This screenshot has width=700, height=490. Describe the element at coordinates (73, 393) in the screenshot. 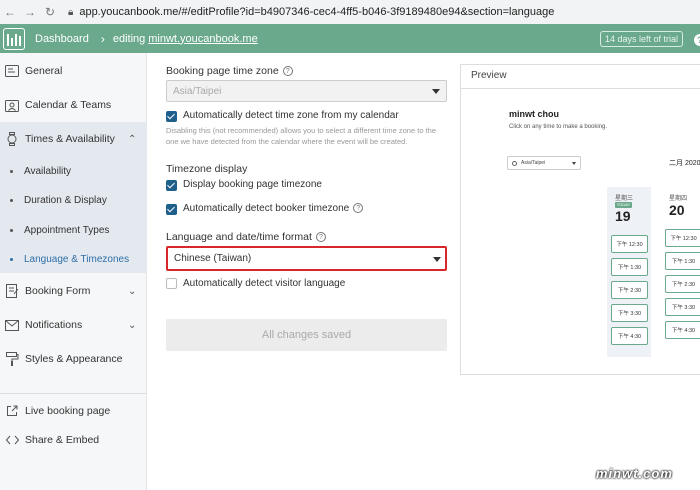

I see `sidebar-divider` at that location.